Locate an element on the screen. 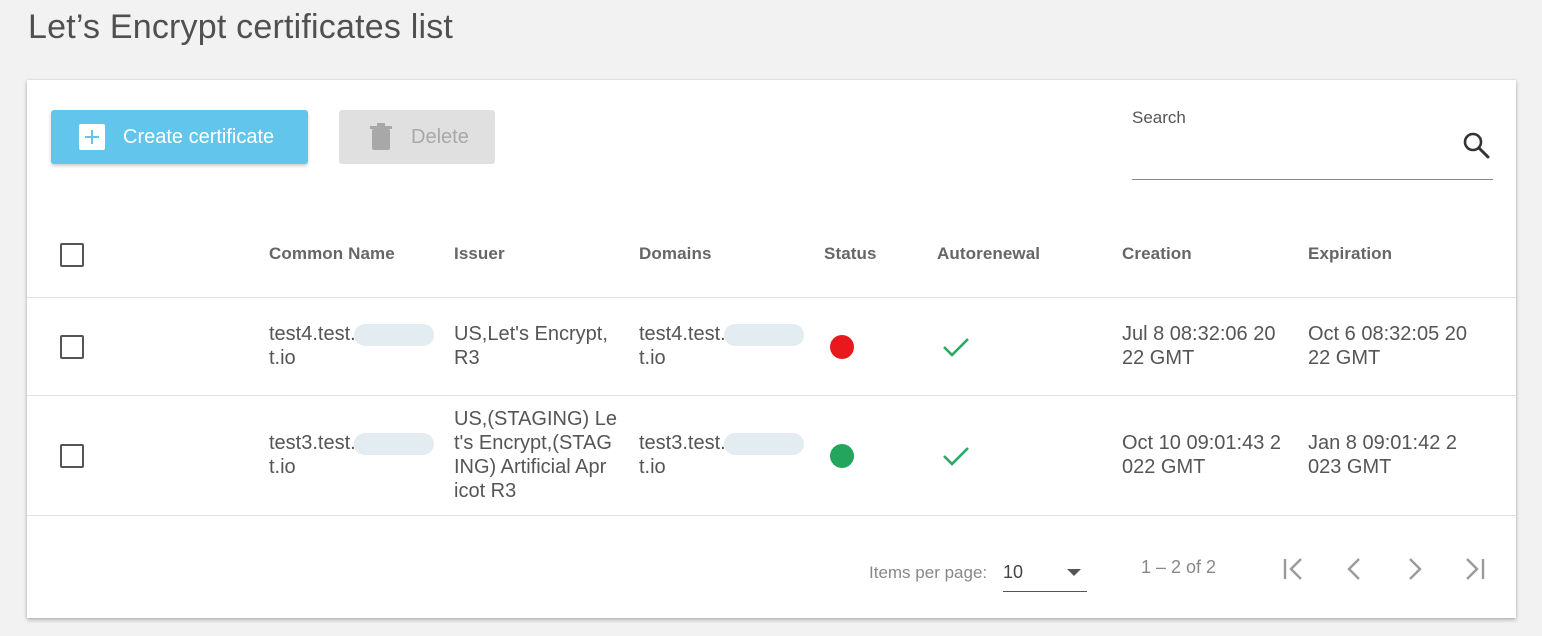 The image size is (1542, 636). last-page-icon is located at coordinates (1474, 569).